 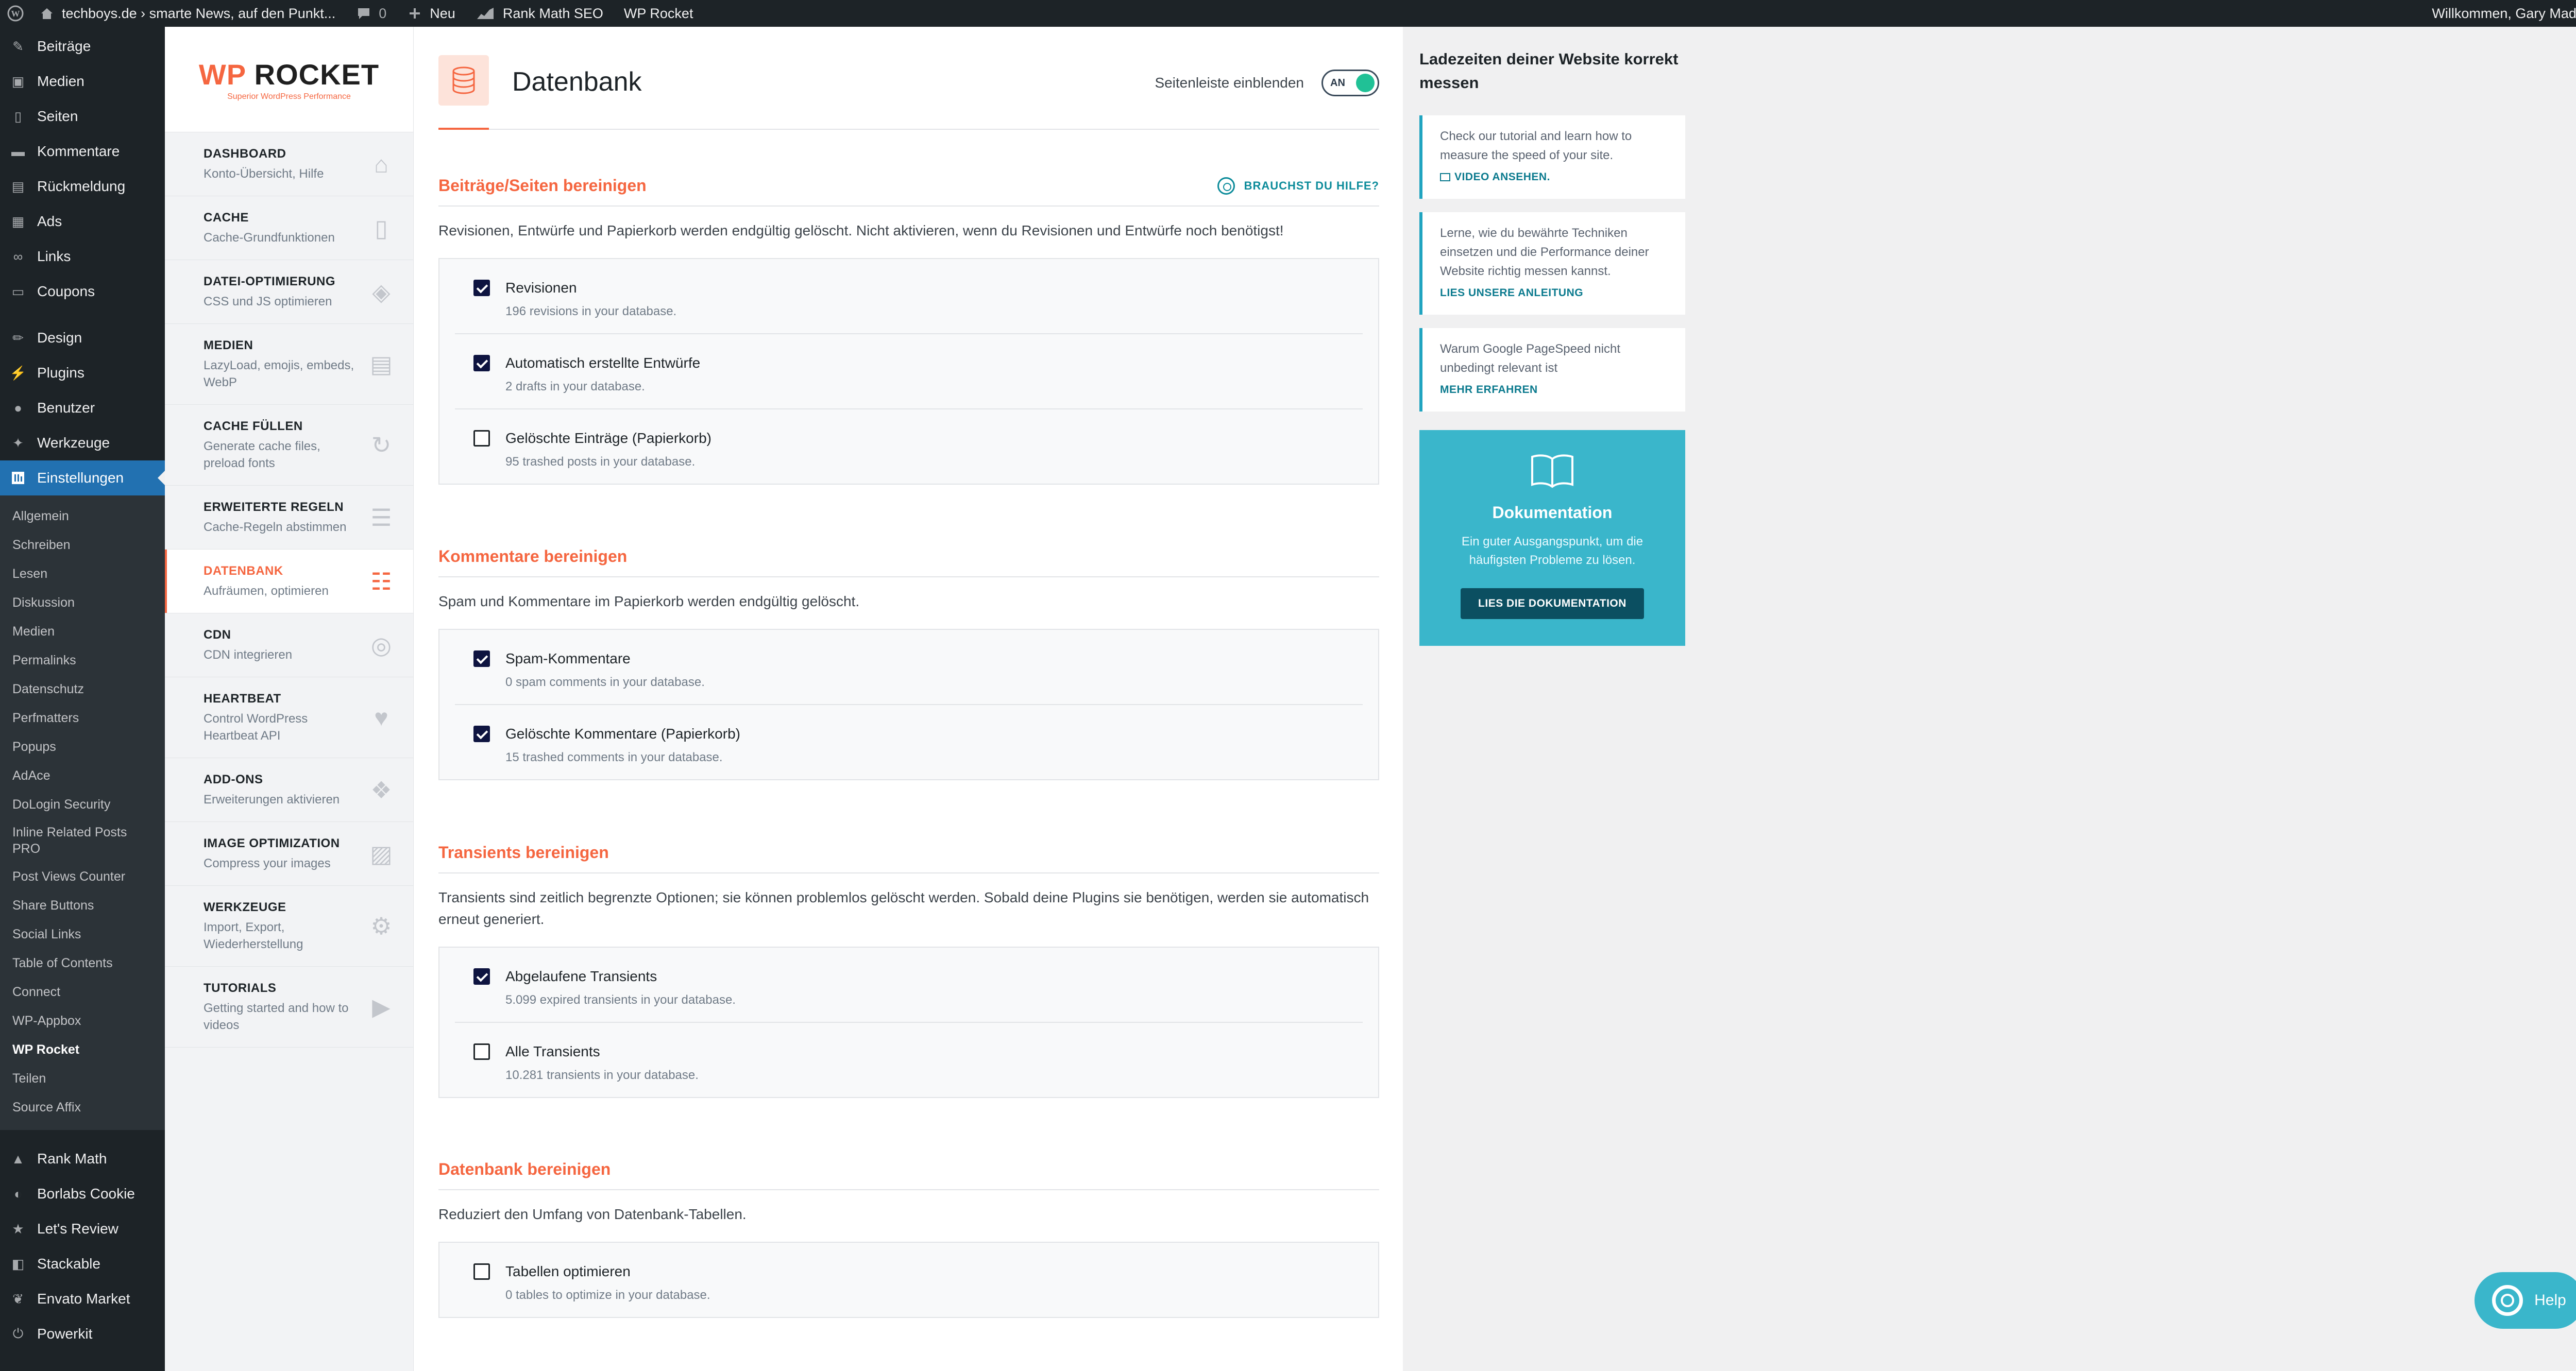 I want to click on sidebar-toggle-label: Seitenleiste einblenden, so click(x=1229, y=83).